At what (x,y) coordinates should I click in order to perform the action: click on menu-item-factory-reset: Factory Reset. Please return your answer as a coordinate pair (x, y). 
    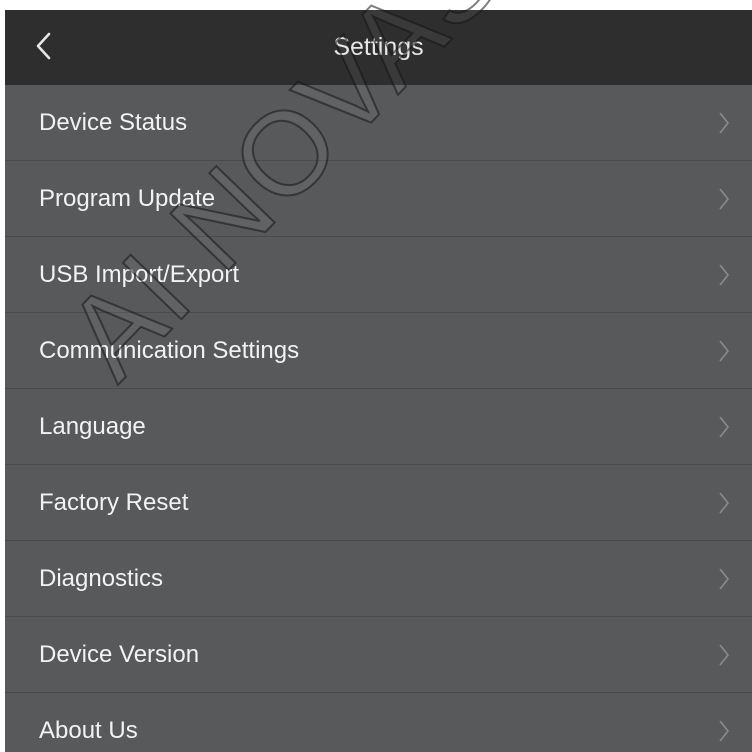
    Looking at the image, I should click on (378, 503).